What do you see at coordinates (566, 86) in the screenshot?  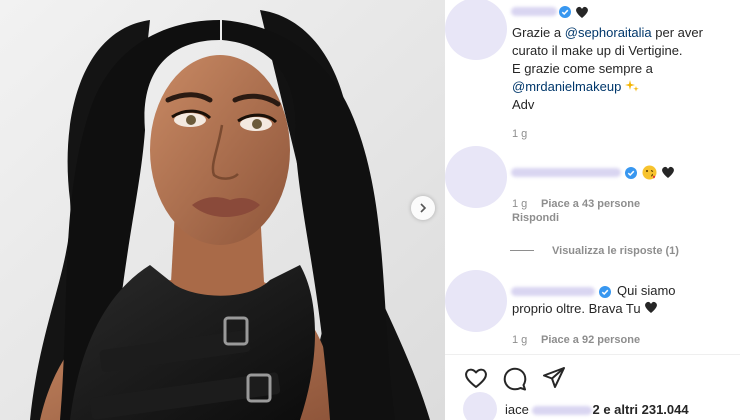 I see `mention-link: @mrdanielmakeup` at bounding box center [566, 86].